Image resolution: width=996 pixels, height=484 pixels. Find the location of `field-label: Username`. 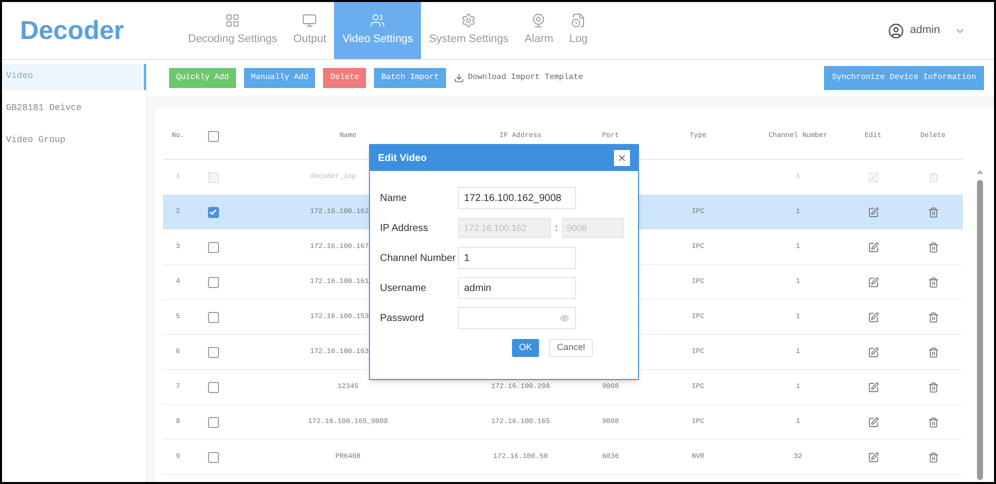

field-label: Username is located at coordinates (404, 289).